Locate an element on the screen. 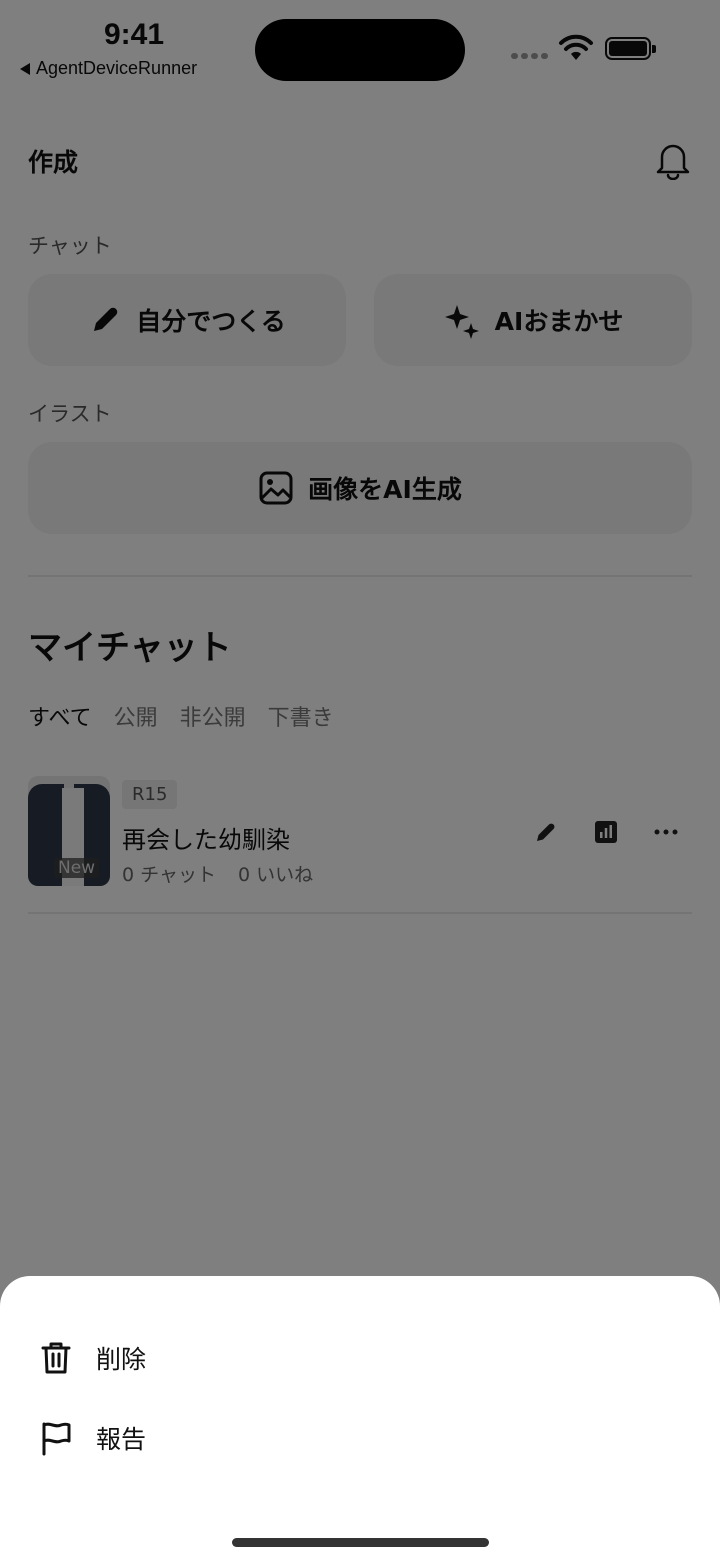 This screenshot has width=720, height=1561. home-indicator is located at coordinates (360, 1542).